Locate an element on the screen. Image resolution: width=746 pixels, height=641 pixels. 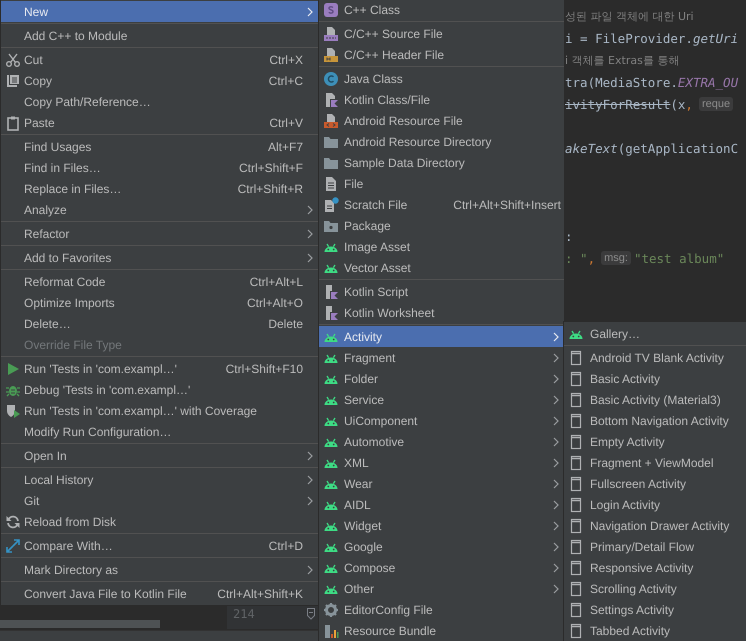
menu-item: Basic Activity (Material3) is located at coordinates (655, 399).